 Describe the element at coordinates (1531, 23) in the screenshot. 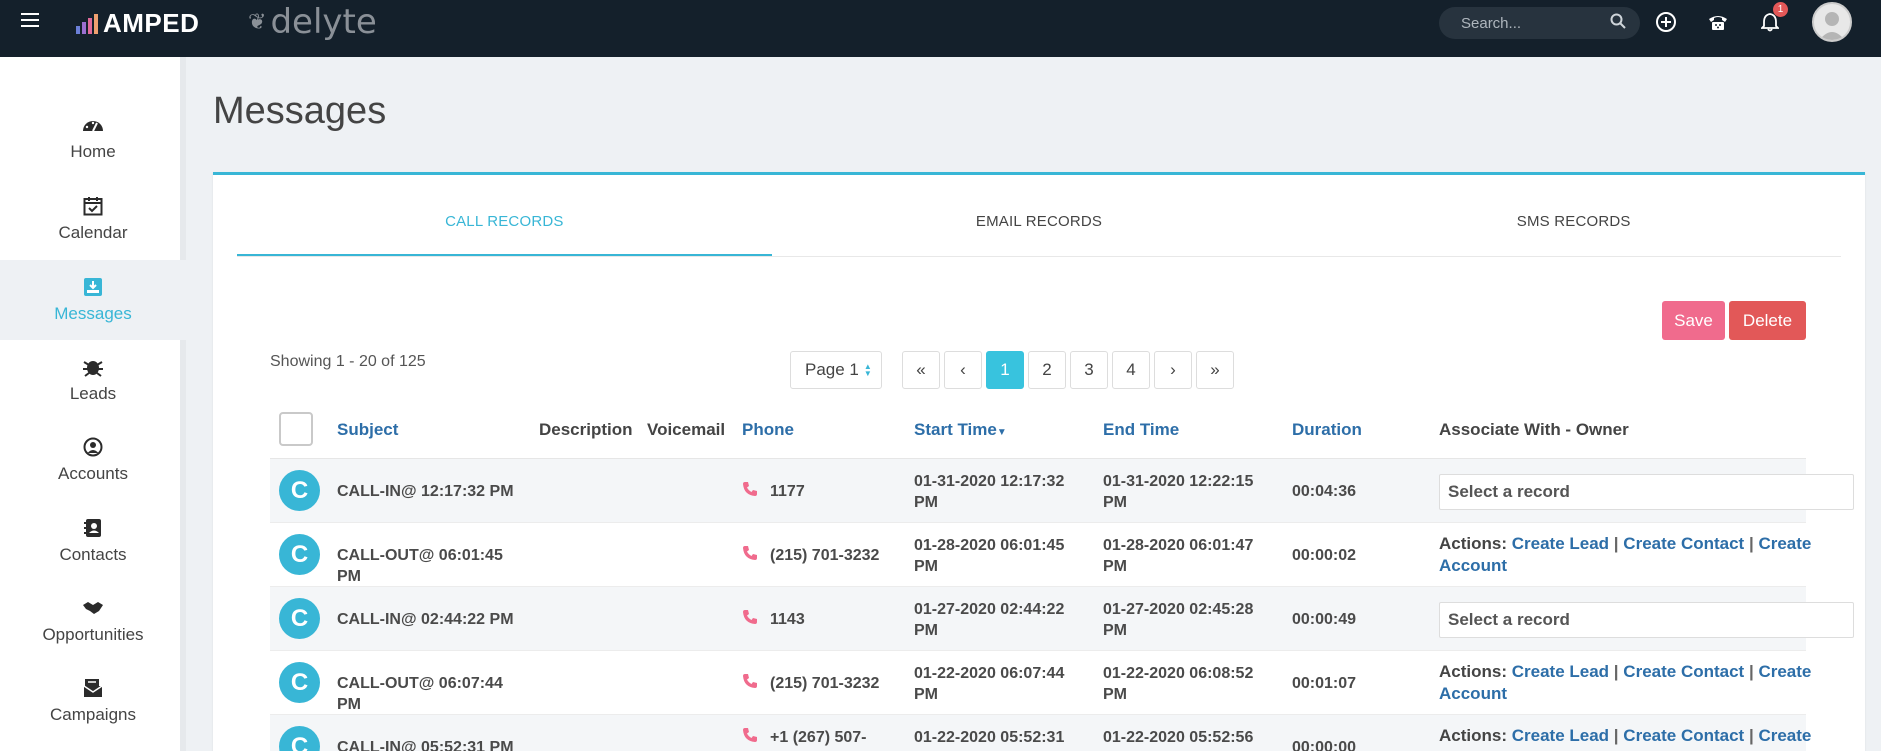

I see `search-input` at that location.